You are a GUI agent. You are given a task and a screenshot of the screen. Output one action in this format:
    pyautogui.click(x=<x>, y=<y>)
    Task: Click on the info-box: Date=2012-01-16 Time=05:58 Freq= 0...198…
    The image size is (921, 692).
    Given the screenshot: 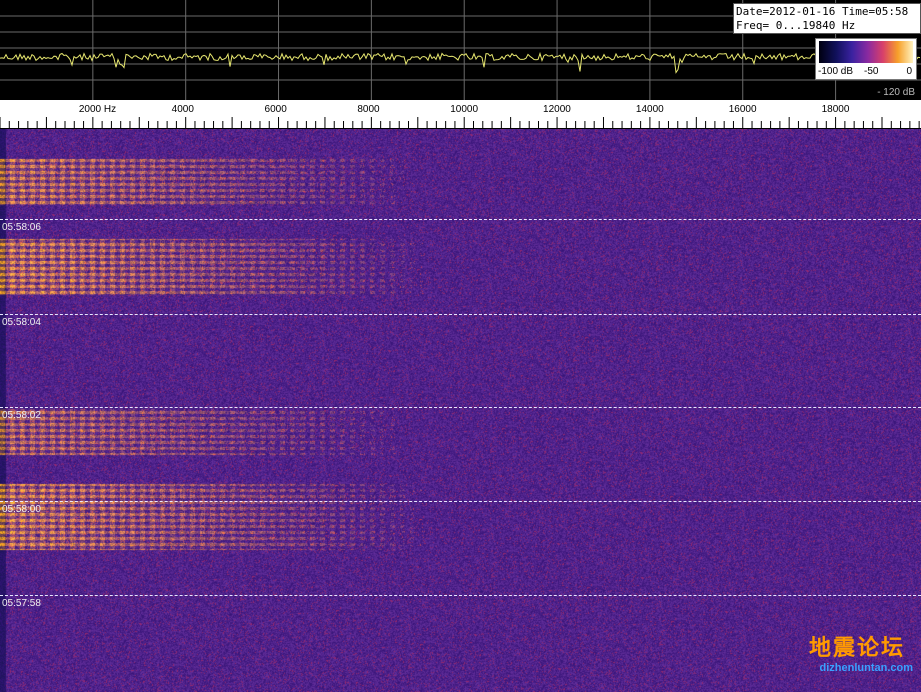 What is the action you would take?
    pyautogui.click(x=827, y=18)
    